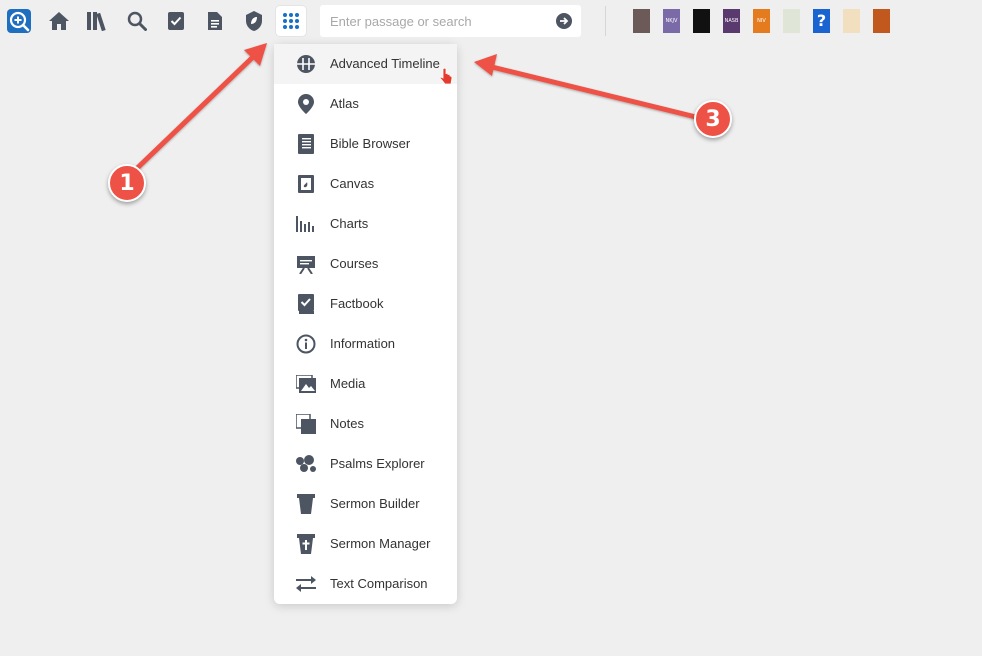  I want to click on menu-item-advanced-timeline: Advanced Timeline, so click(365, 64).